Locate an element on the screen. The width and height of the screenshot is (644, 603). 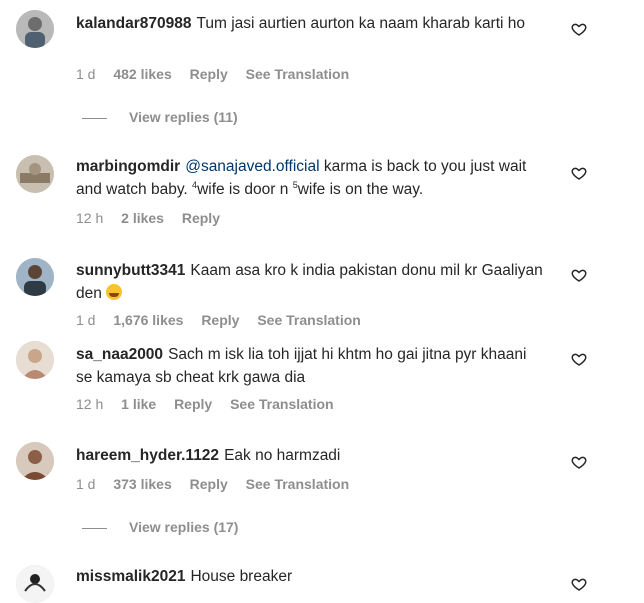
view-replies-label: View replies (11) is located at coordinates (183, 117).